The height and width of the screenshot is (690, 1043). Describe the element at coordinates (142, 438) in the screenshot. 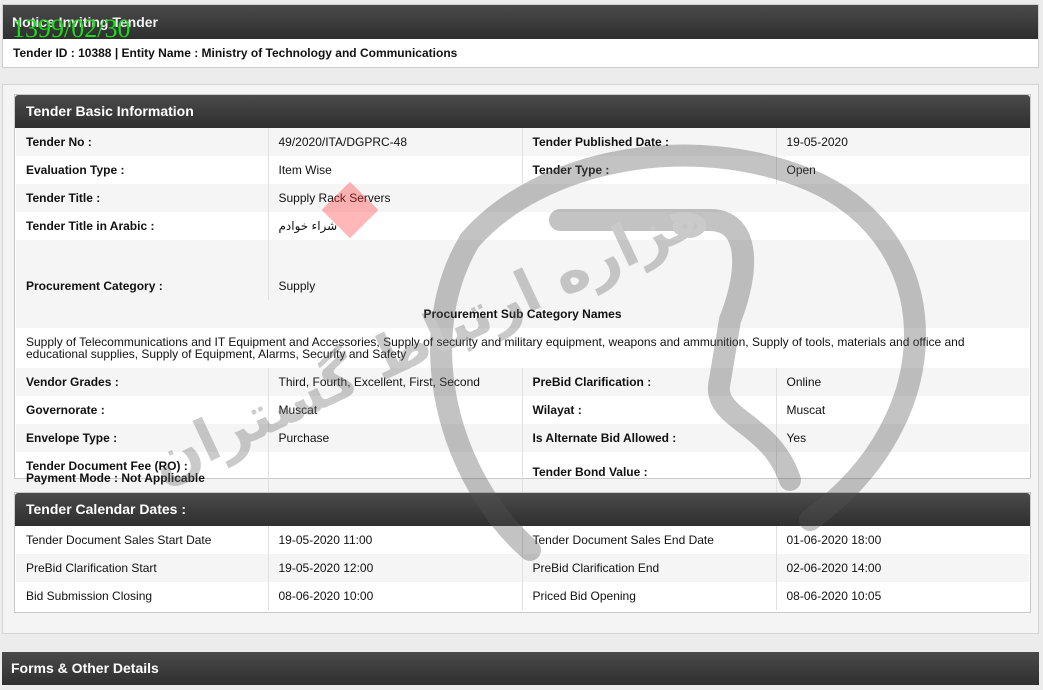

I see `envelope-type-label: Envelope Type :` at that location.